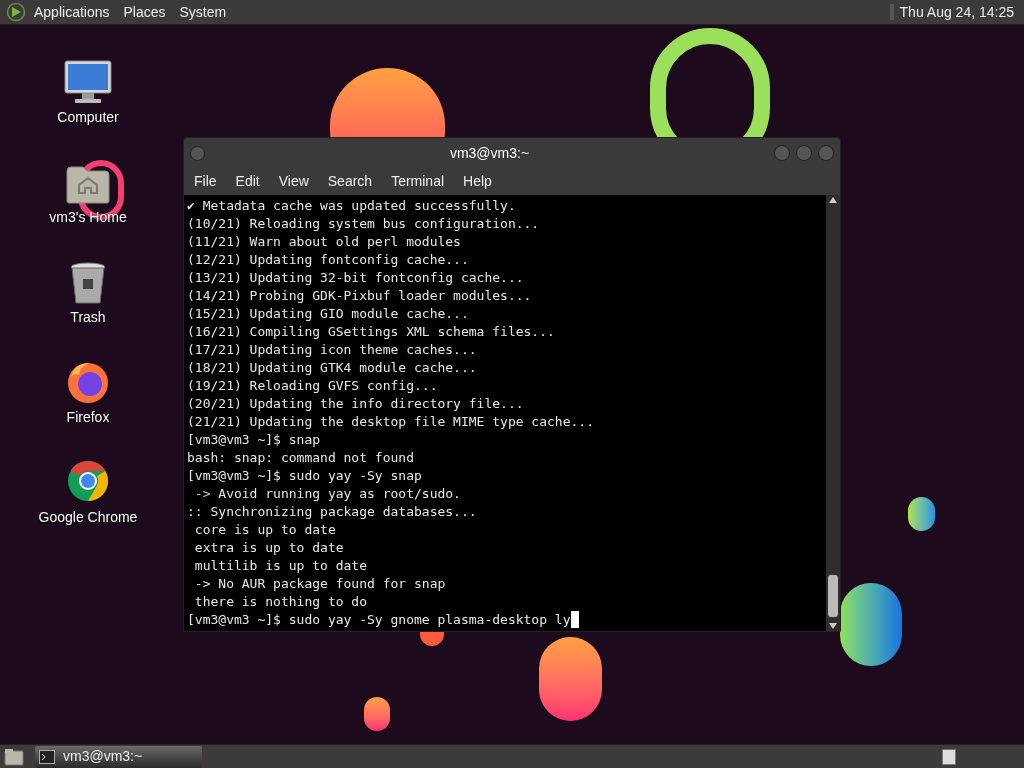  What do you see at coordinates (327, 494) in the screenshot?
I see `terminal-line: -> Avoid running yay as root/sudo.` at bounding box center [327, 494].